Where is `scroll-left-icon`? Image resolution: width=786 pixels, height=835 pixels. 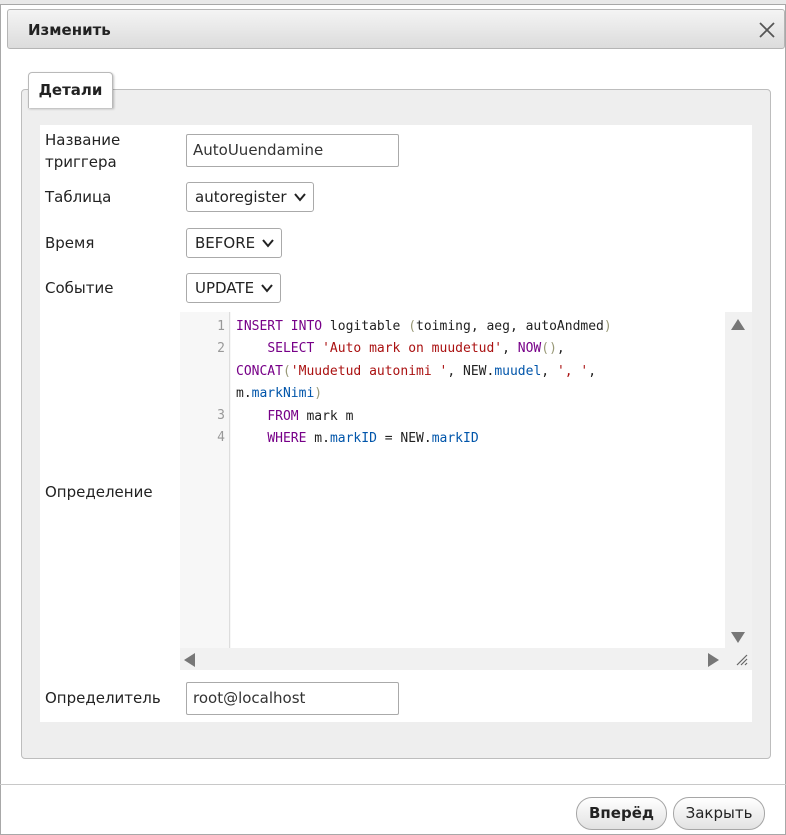
scroll-left-icon is located at coordinates (189, 660).